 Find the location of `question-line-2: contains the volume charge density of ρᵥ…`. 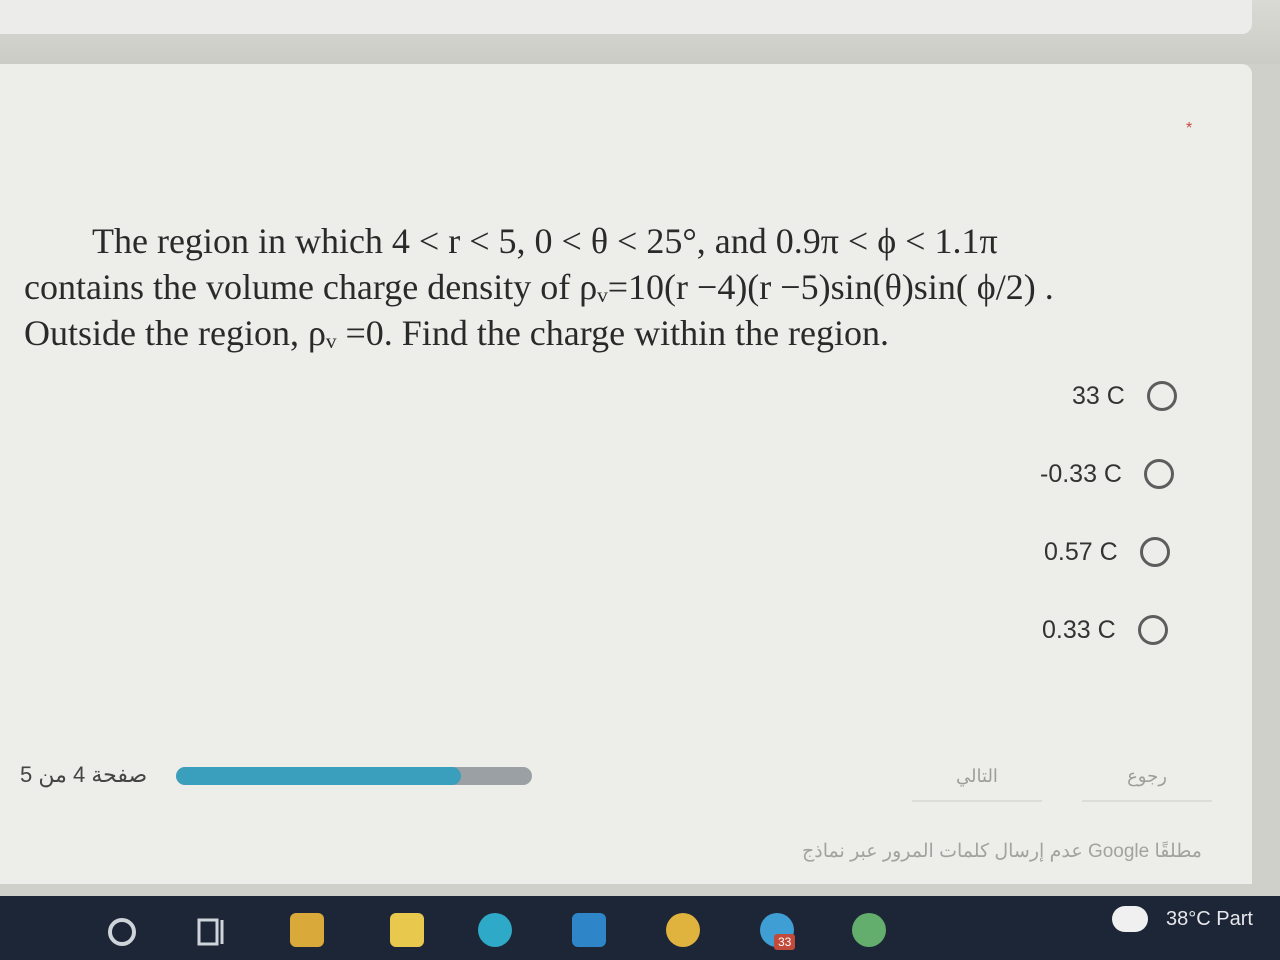

question-line-2: contains the volume charge density of ρᵥ… is located at coordinates (539, 287).